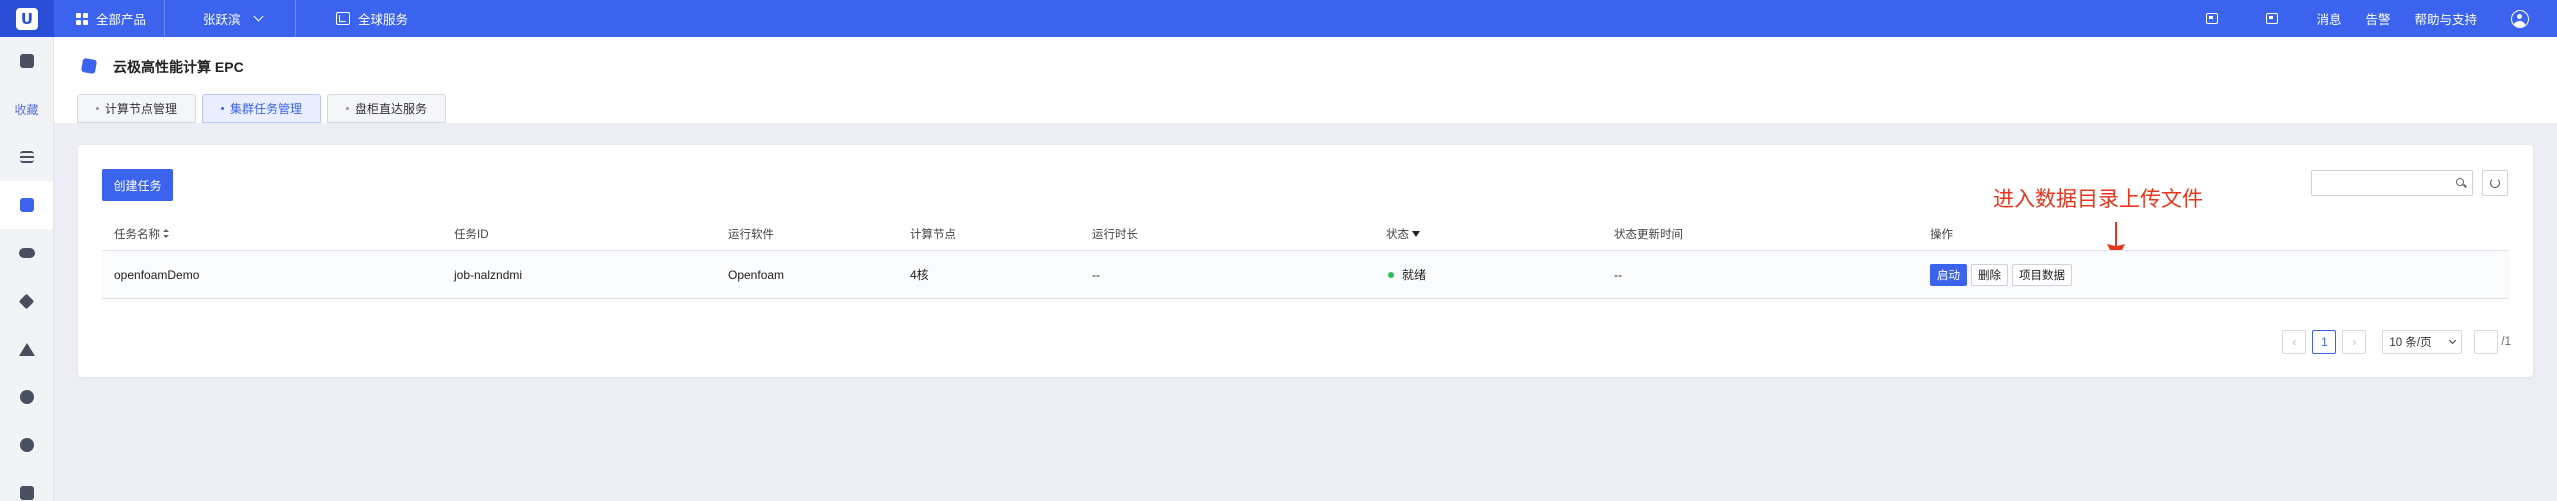 The width and height of the screenshot is (2557, 501). I want to click on refresh-icon, so click(2495, 183).